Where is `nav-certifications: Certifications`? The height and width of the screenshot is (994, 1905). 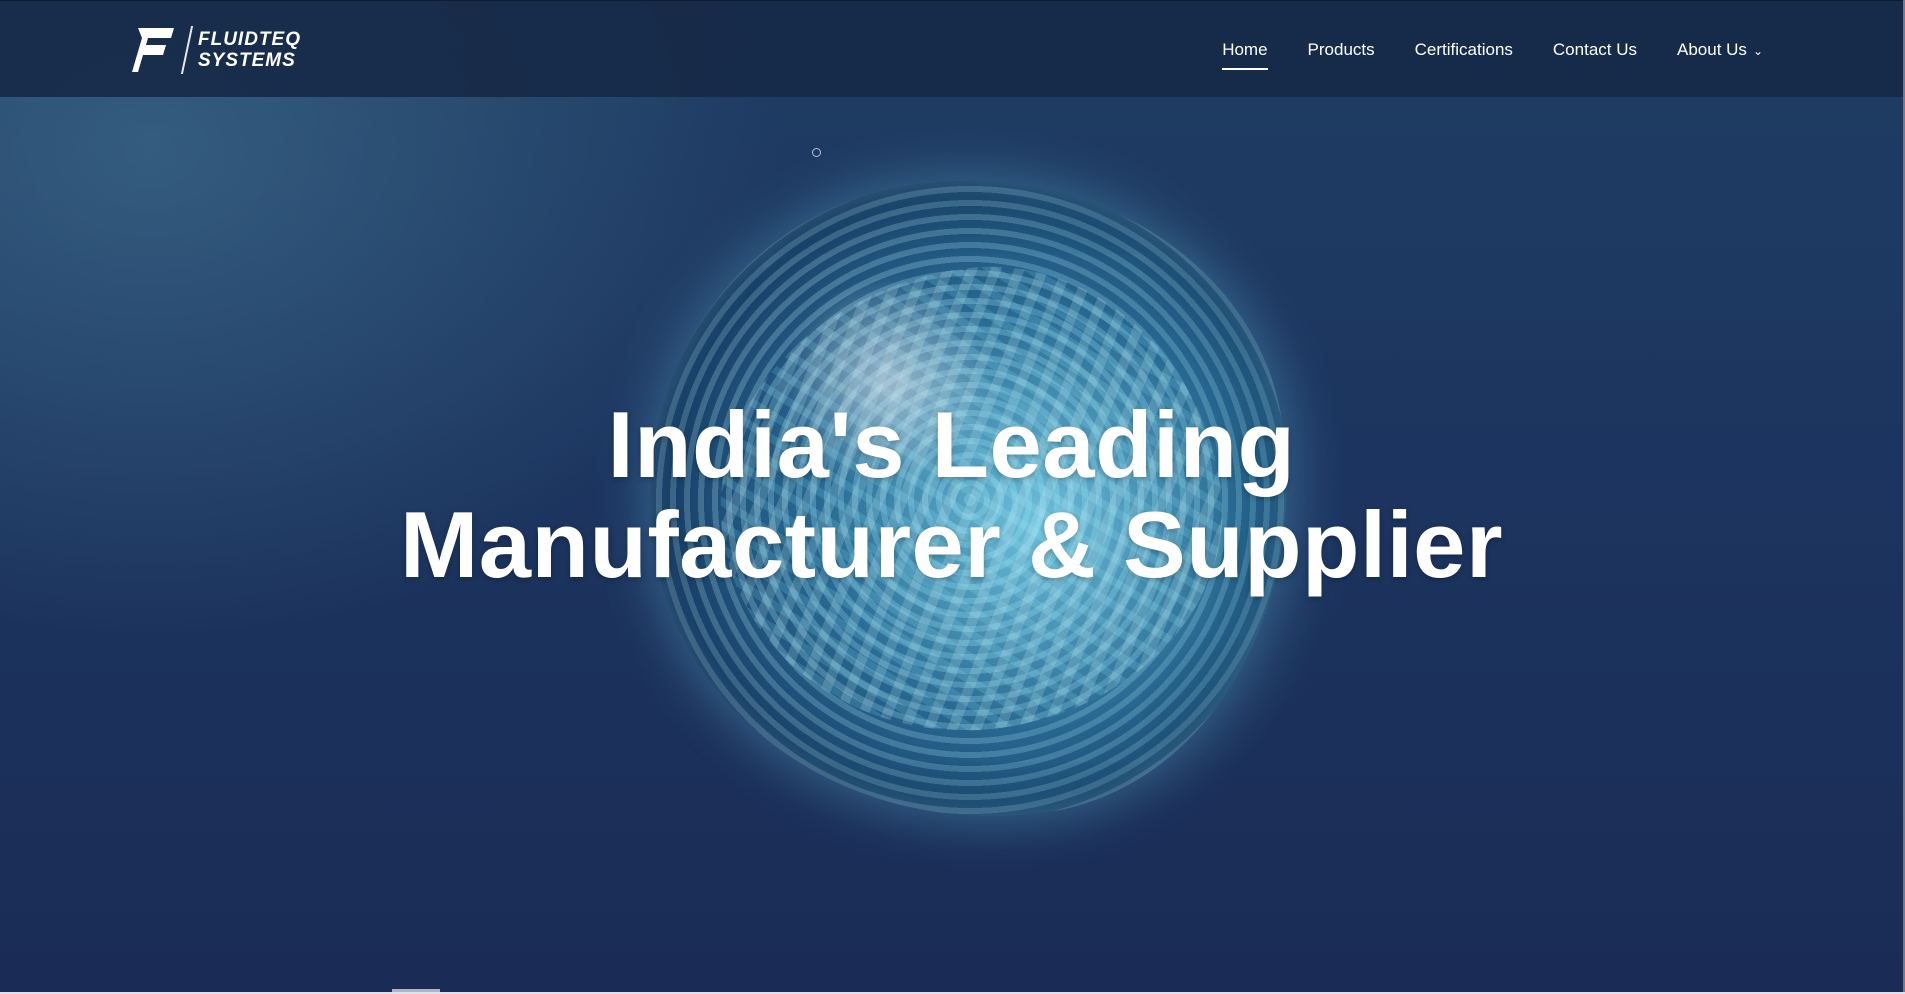 nav-certifications: Certifications is located at coordinates (1464, 50).